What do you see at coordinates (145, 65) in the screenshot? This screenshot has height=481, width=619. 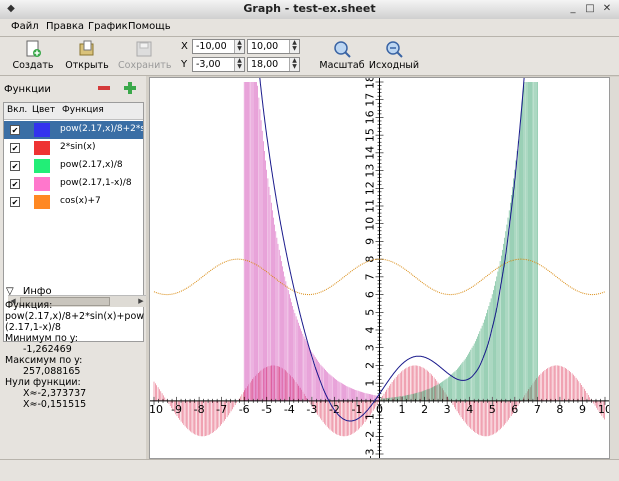 I see `save-label: Сохранить` at bounding box center [145, 65].